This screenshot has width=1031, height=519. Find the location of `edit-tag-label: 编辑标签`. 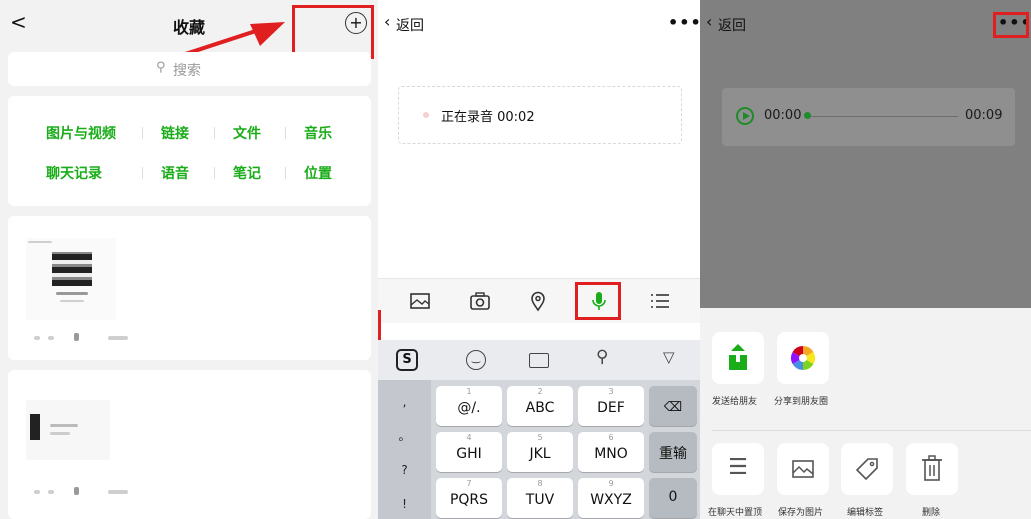

edit-tag-label: 编辑标签 is located at coordinates (865, 513).